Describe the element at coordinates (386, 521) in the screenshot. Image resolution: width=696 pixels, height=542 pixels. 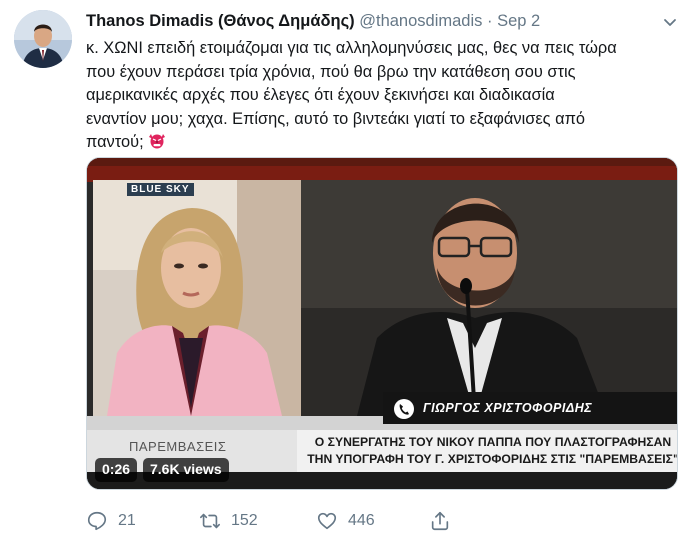
I see `tweet-actions: 21 152 446` at that location.